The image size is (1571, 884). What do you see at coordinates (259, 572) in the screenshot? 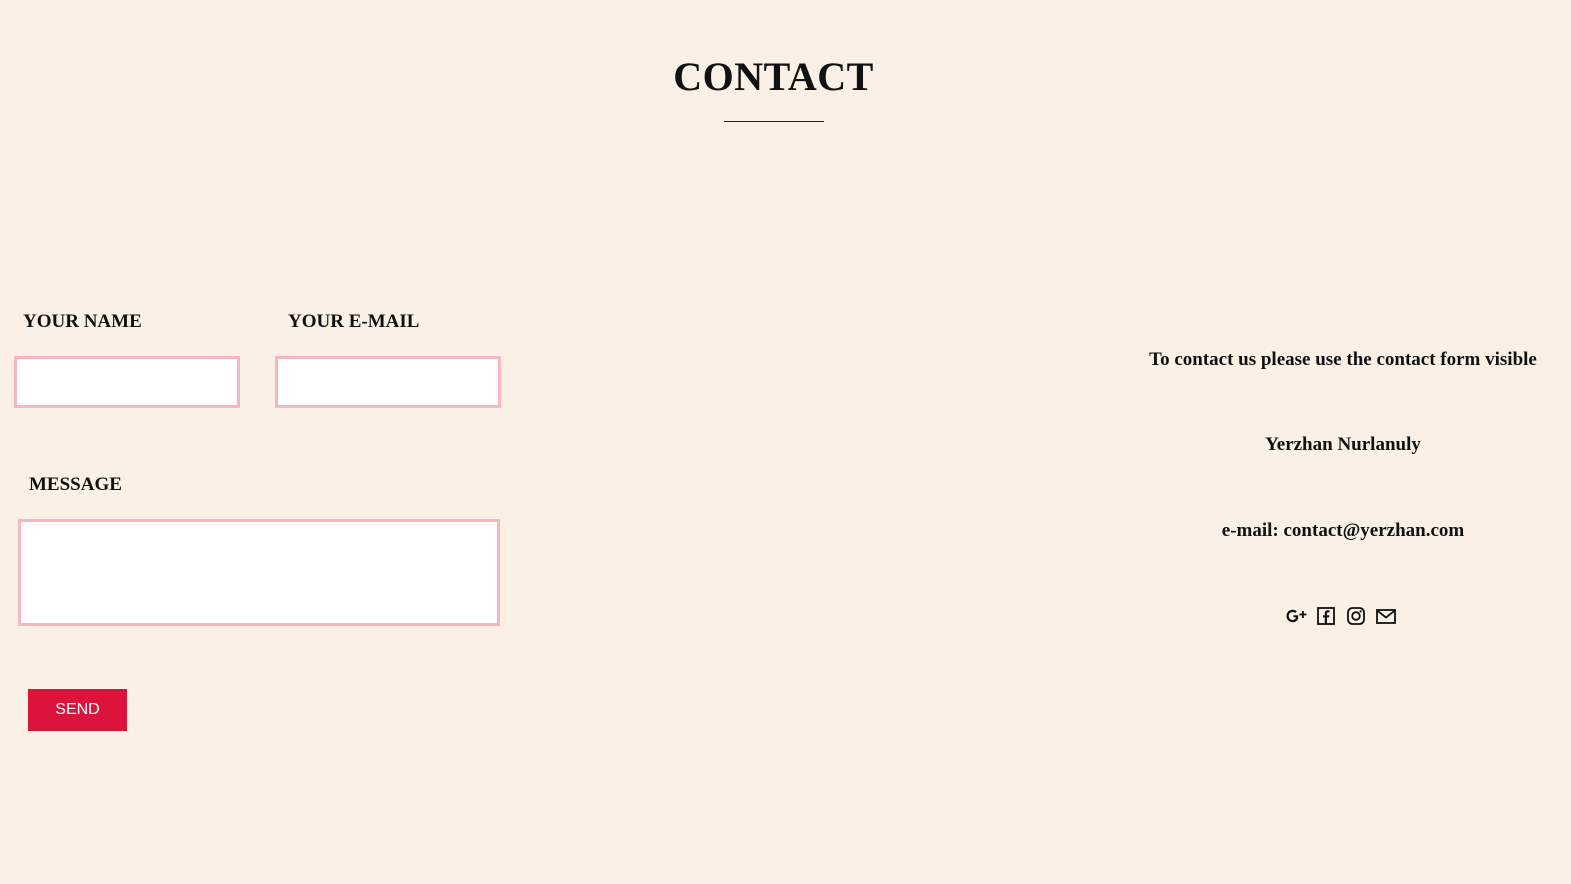
I see `message-textarea` at bounding box center [259, 572].